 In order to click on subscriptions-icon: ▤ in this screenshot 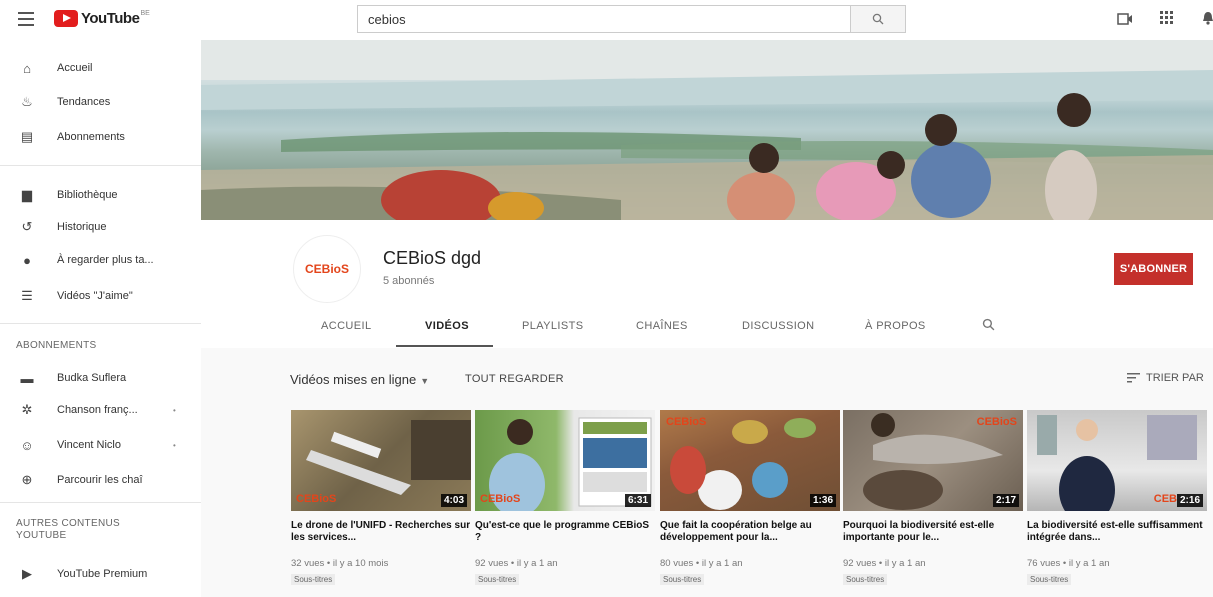, I will do `click(27, 136)`.